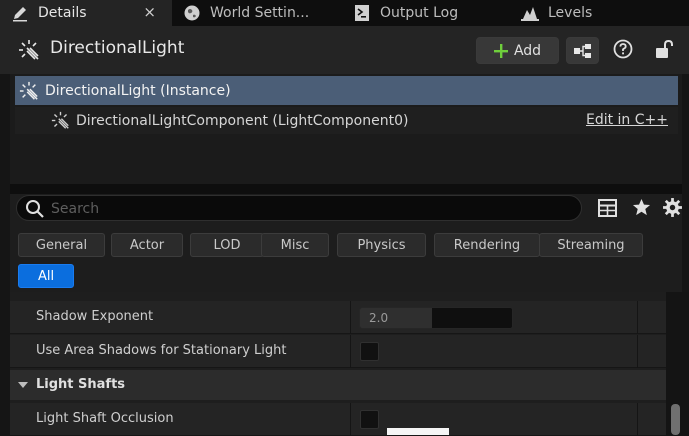 The height and width of the screenshot is (436, 689). I want to click on tree-row-instance-label: DirectionalLight (Instance), so click(138, 90).